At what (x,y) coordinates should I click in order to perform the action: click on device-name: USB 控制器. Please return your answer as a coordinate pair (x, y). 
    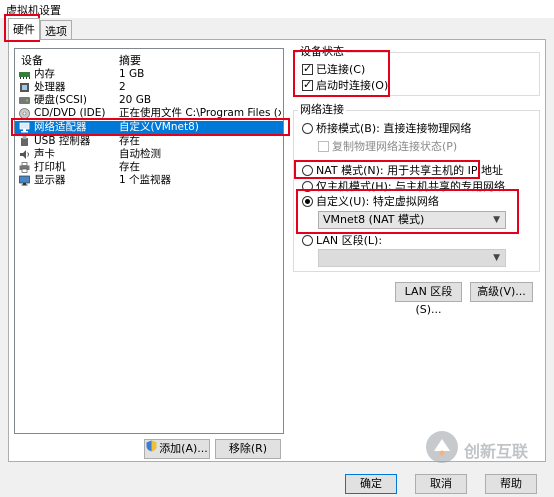
    Looking at the image, I should click on (62, 141).